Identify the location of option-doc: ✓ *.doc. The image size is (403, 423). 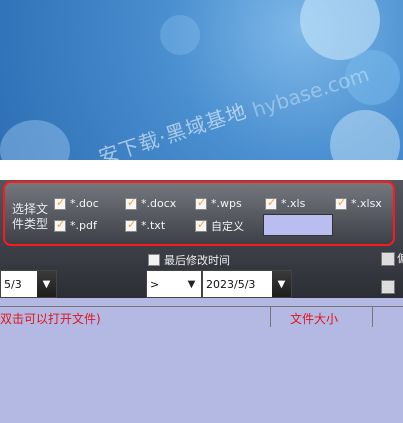
(76, 203).